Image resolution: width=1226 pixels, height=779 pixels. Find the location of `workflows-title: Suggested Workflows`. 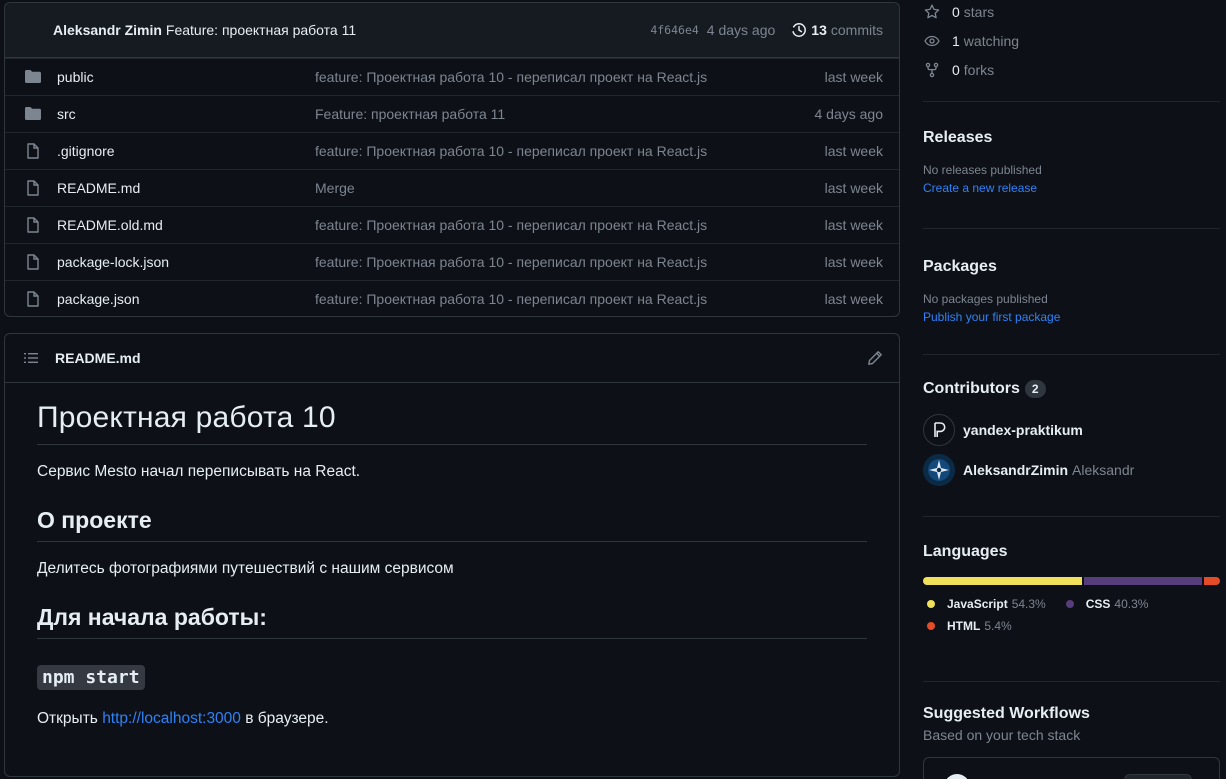

workflows-title: Suggested Workflows is located at coordinates (1006, 713).